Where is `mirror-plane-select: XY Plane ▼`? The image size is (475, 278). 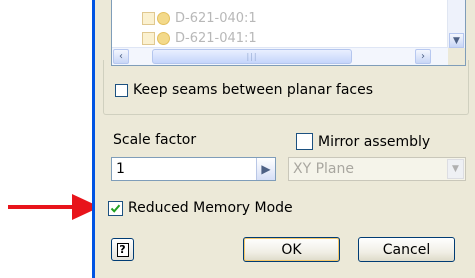
mirror-plane-select: XY Plane ▼ is located at coordinates (377, 169).